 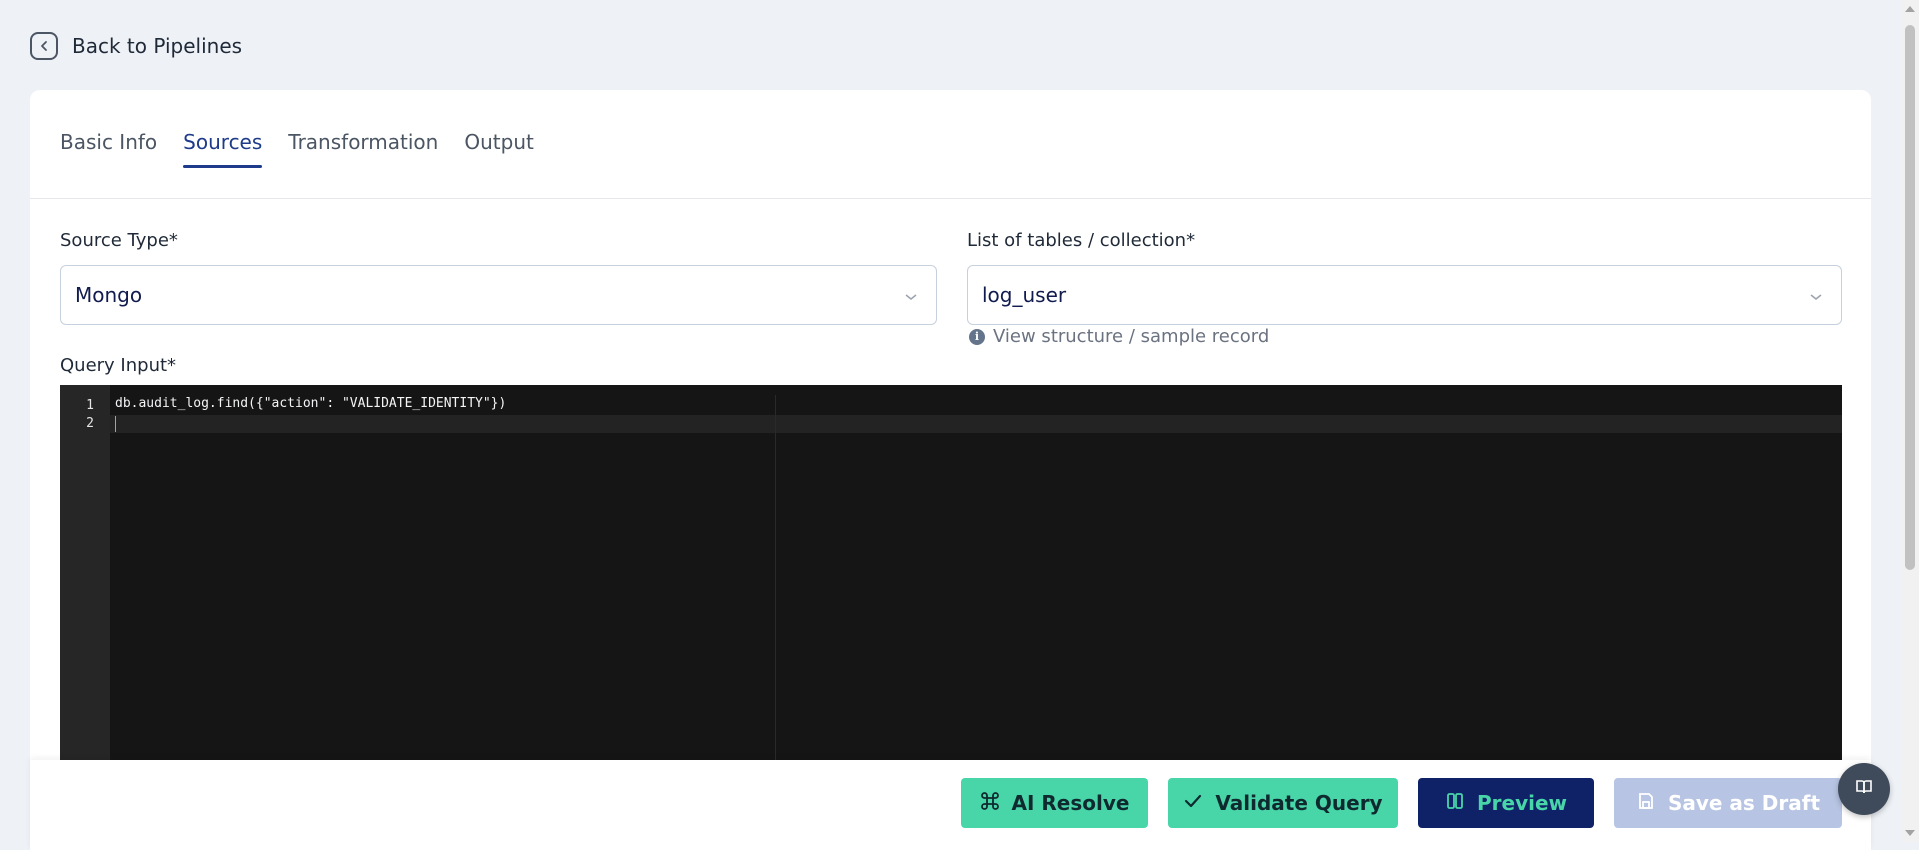 What do you see at coordinates (498, 295) in the screenshot?
I see `source-type-select: Mongo` at bounding box center [498, 295].